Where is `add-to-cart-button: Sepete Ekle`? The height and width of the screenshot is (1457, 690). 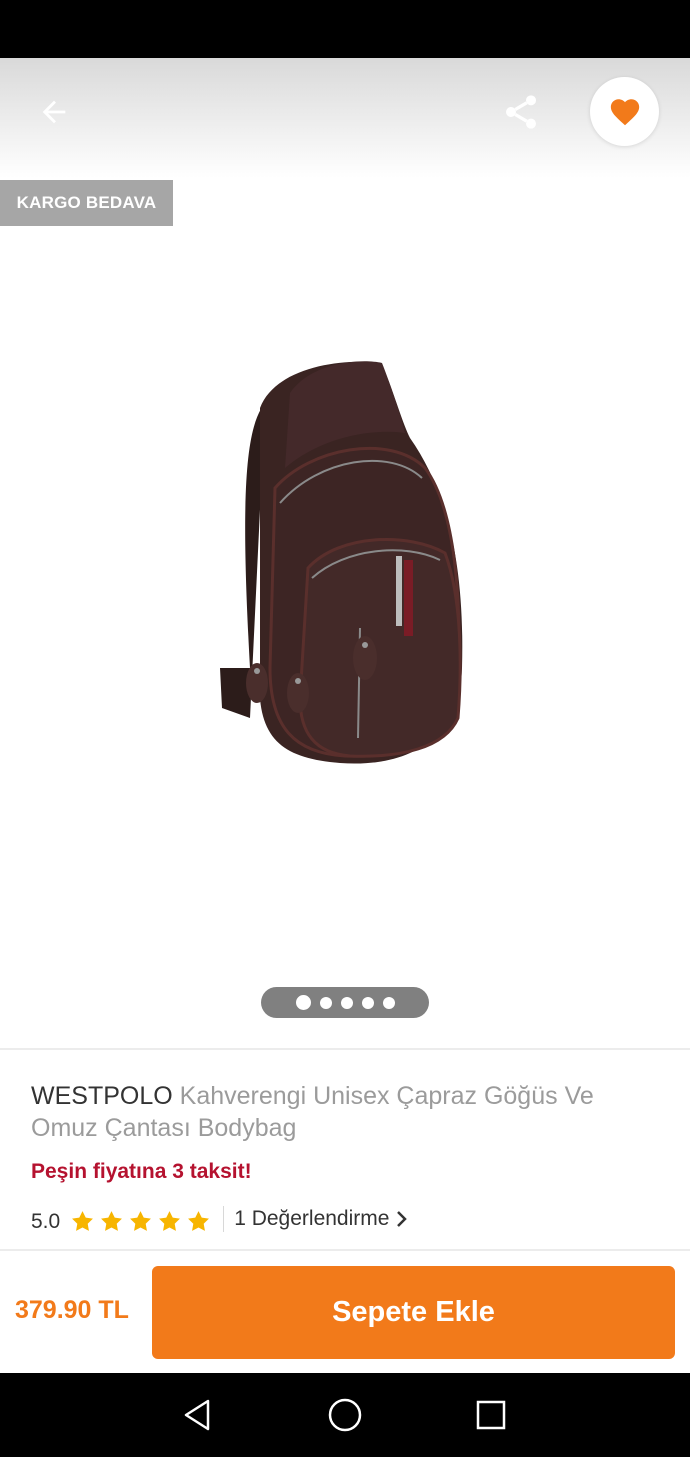 add-to-cart-button: Sepete Ekle is located at coordinates (413, 1312).